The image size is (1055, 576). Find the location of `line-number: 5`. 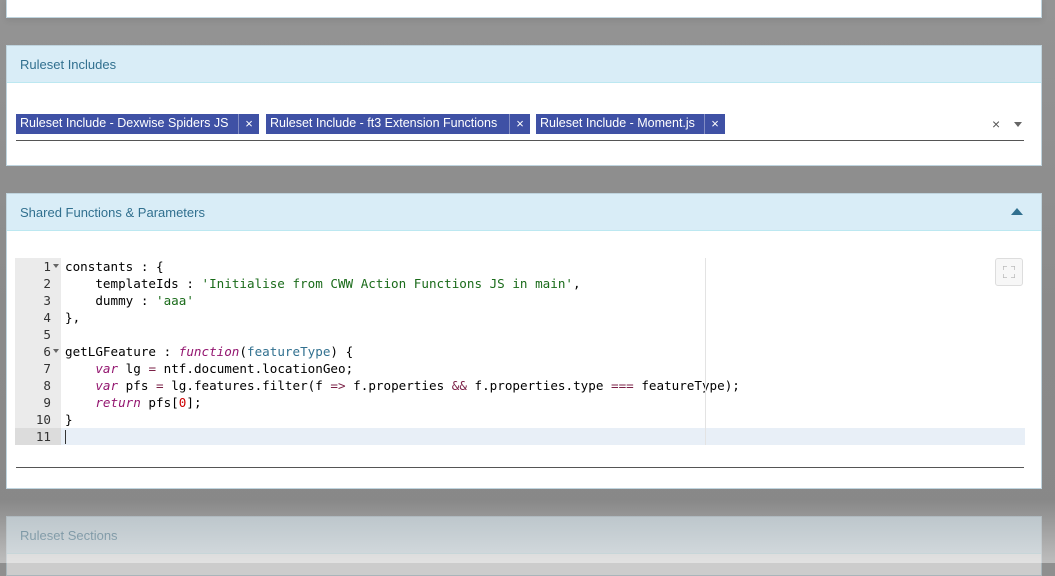

line-number: 5 is located at coordinates (47, 334).